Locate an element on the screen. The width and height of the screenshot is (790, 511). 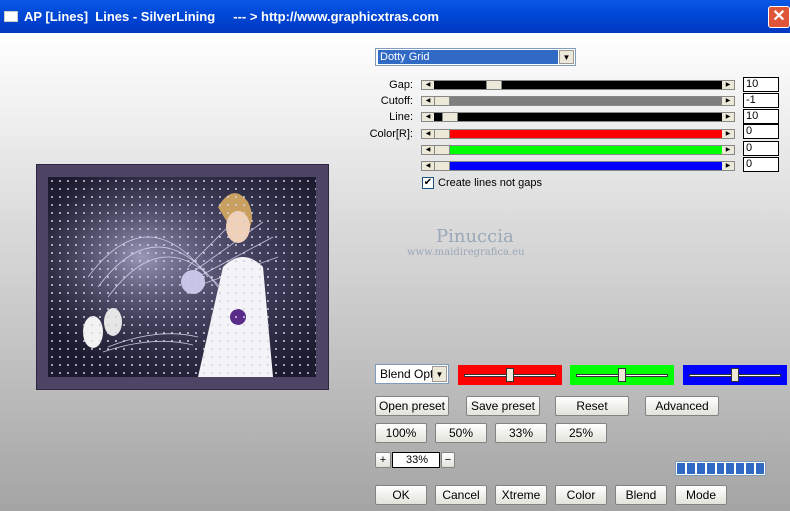
color-g-slider: ◀ ▶ is located at coordinates (578, 150).